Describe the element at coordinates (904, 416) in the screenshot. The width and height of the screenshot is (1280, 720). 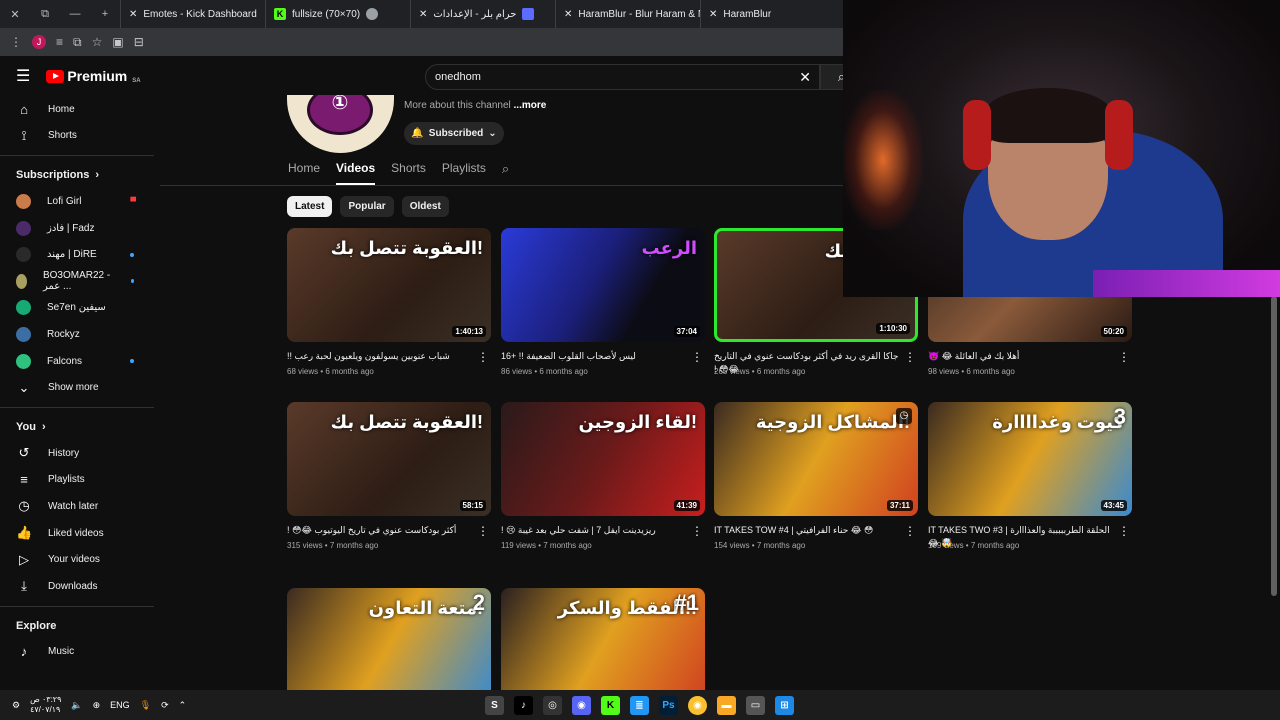
I see `watch-later-icon: ◷` at that location.